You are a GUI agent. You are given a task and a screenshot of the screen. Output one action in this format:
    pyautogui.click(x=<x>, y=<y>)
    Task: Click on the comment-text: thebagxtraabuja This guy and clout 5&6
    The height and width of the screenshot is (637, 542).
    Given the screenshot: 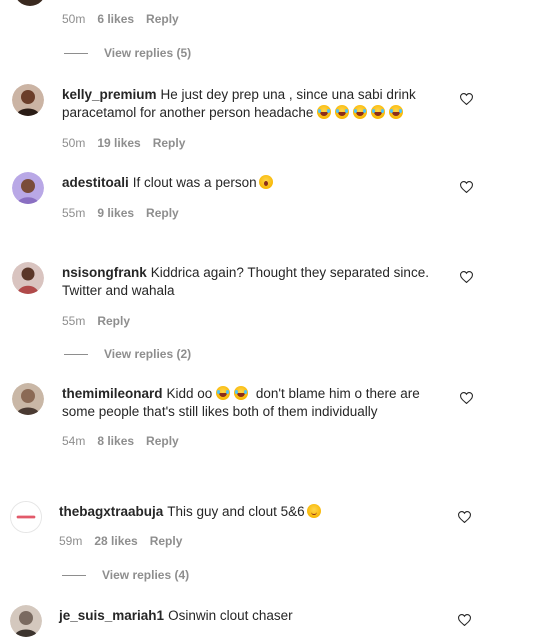 What is the action you would take?
    pyautogui.click(x=244, y=512)
    